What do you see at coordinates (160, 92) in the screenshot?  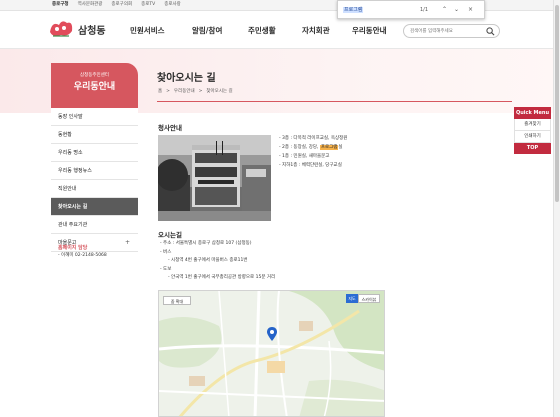 I see `breadcrumb-home: 홈` at bounding box center [160, 92].